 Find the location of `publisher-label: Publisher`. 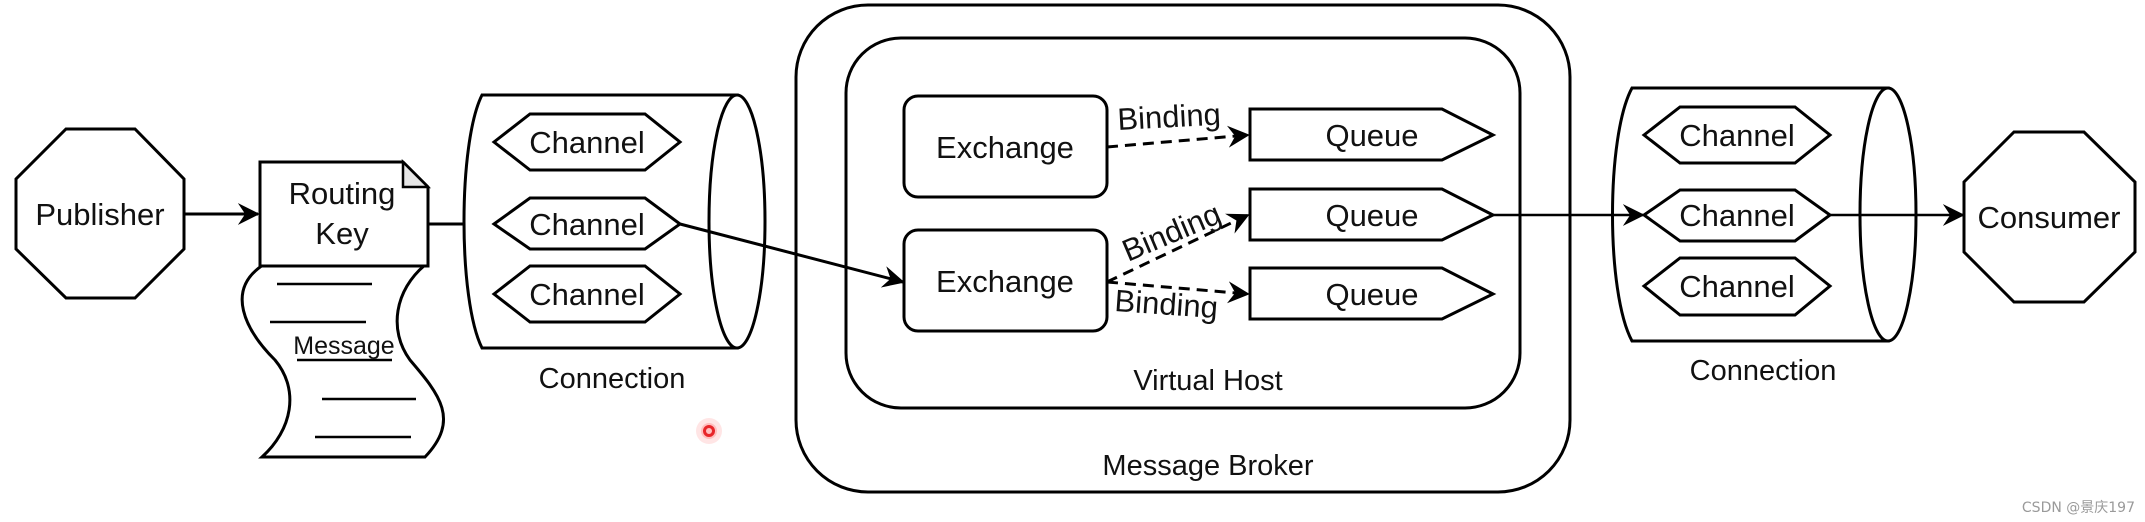

publisher-label: Publisher is located at coordinates (99, 214).